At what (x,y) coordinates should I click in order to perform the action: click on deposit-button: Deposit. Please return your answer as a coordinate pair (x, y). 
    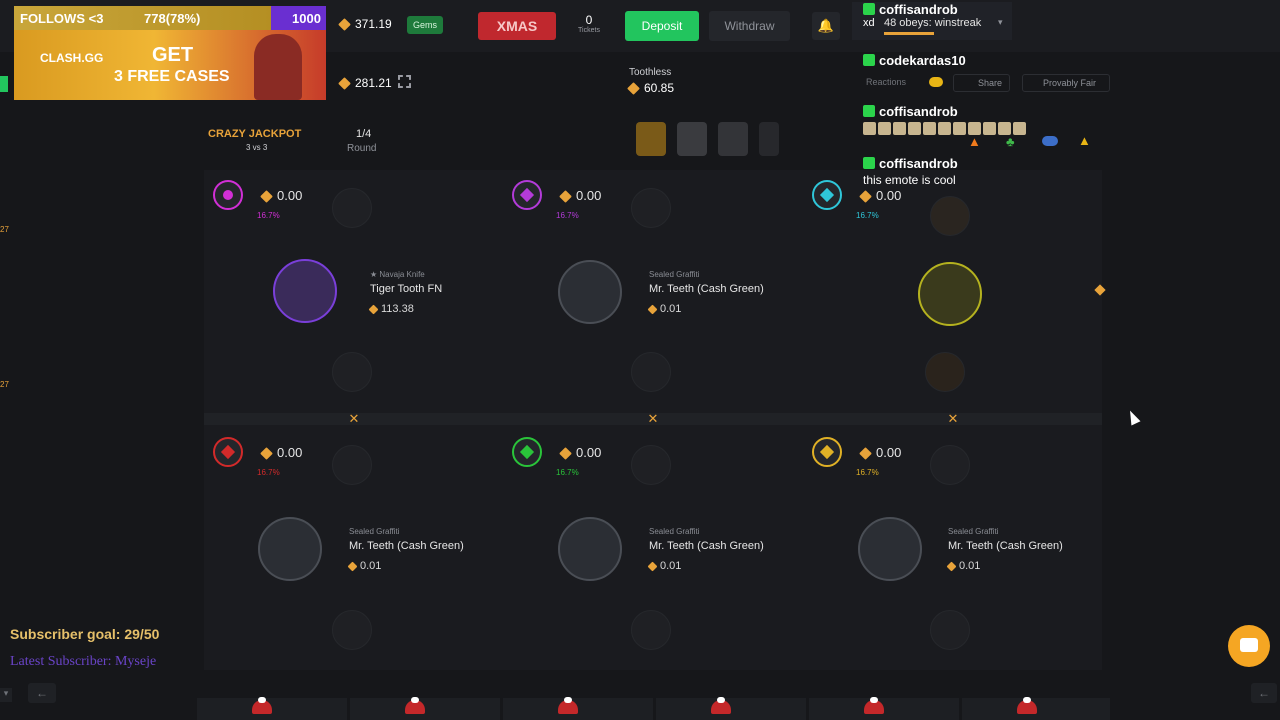
    Looking at the image, I should click on (662, 26).